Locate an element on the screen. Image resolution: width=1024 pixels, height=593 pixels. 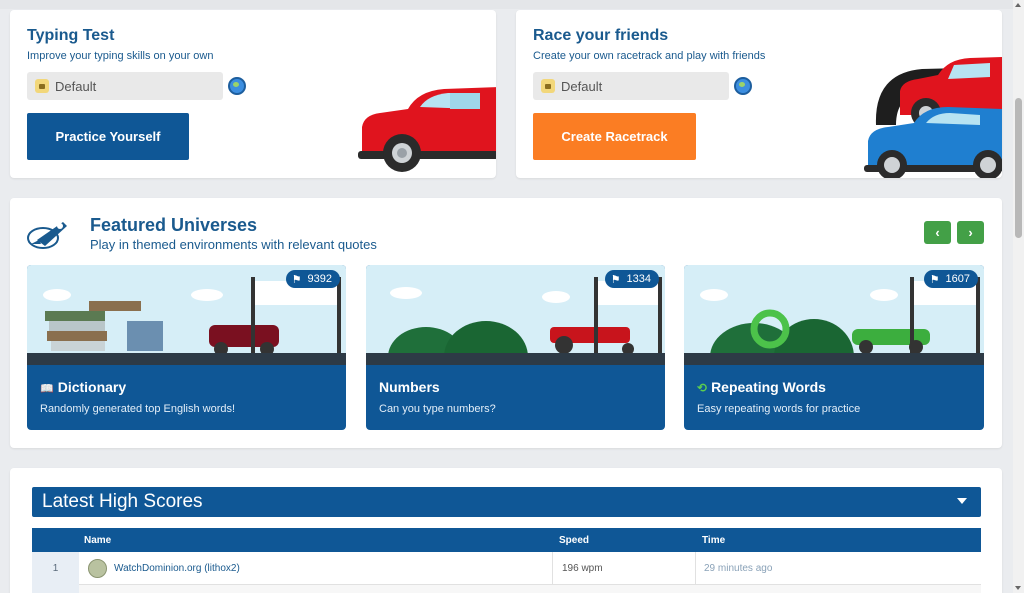
universe-description: Can you type numbers? is located at coordinates (437, 409).